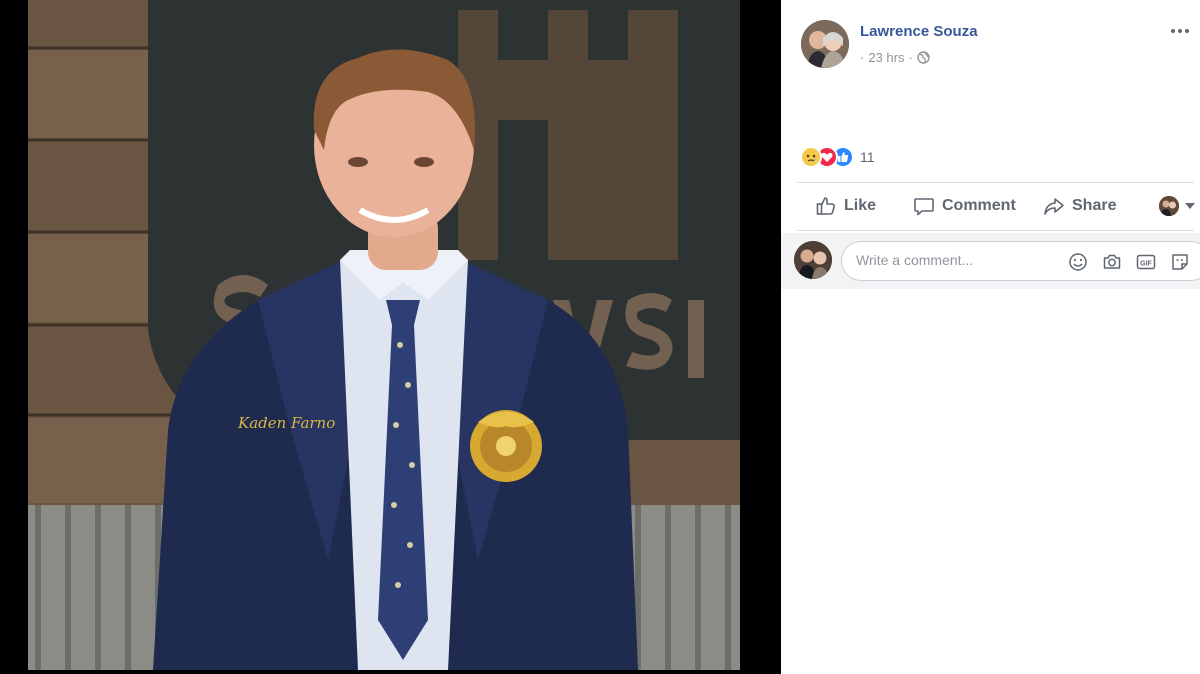 The image size is (1200, 674). I want to click on gif-icon: GIF, so click(1146, 262).